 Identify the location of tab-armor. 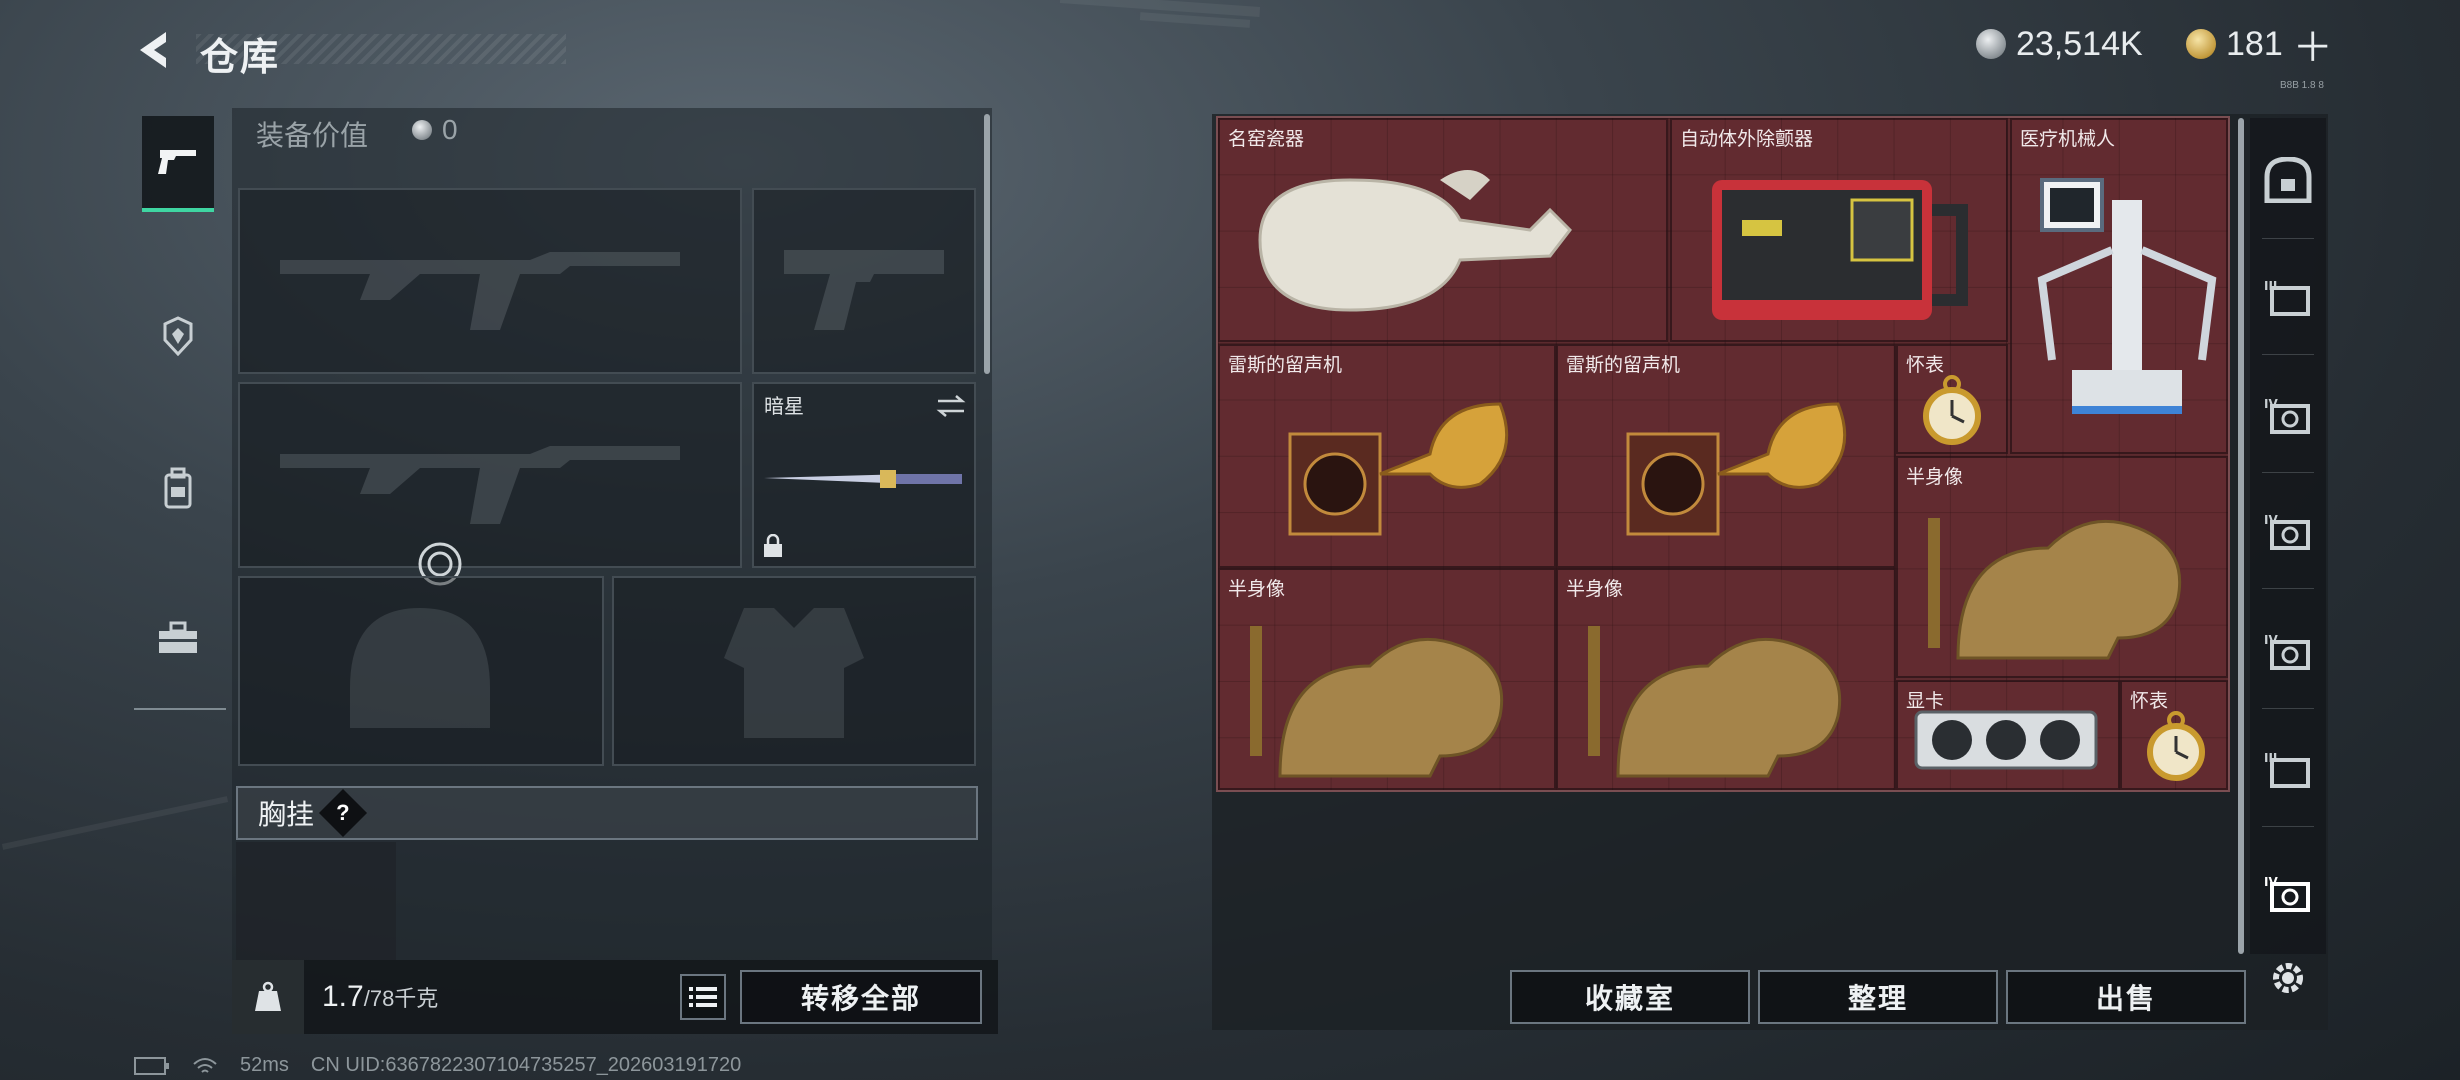
(178, 336).